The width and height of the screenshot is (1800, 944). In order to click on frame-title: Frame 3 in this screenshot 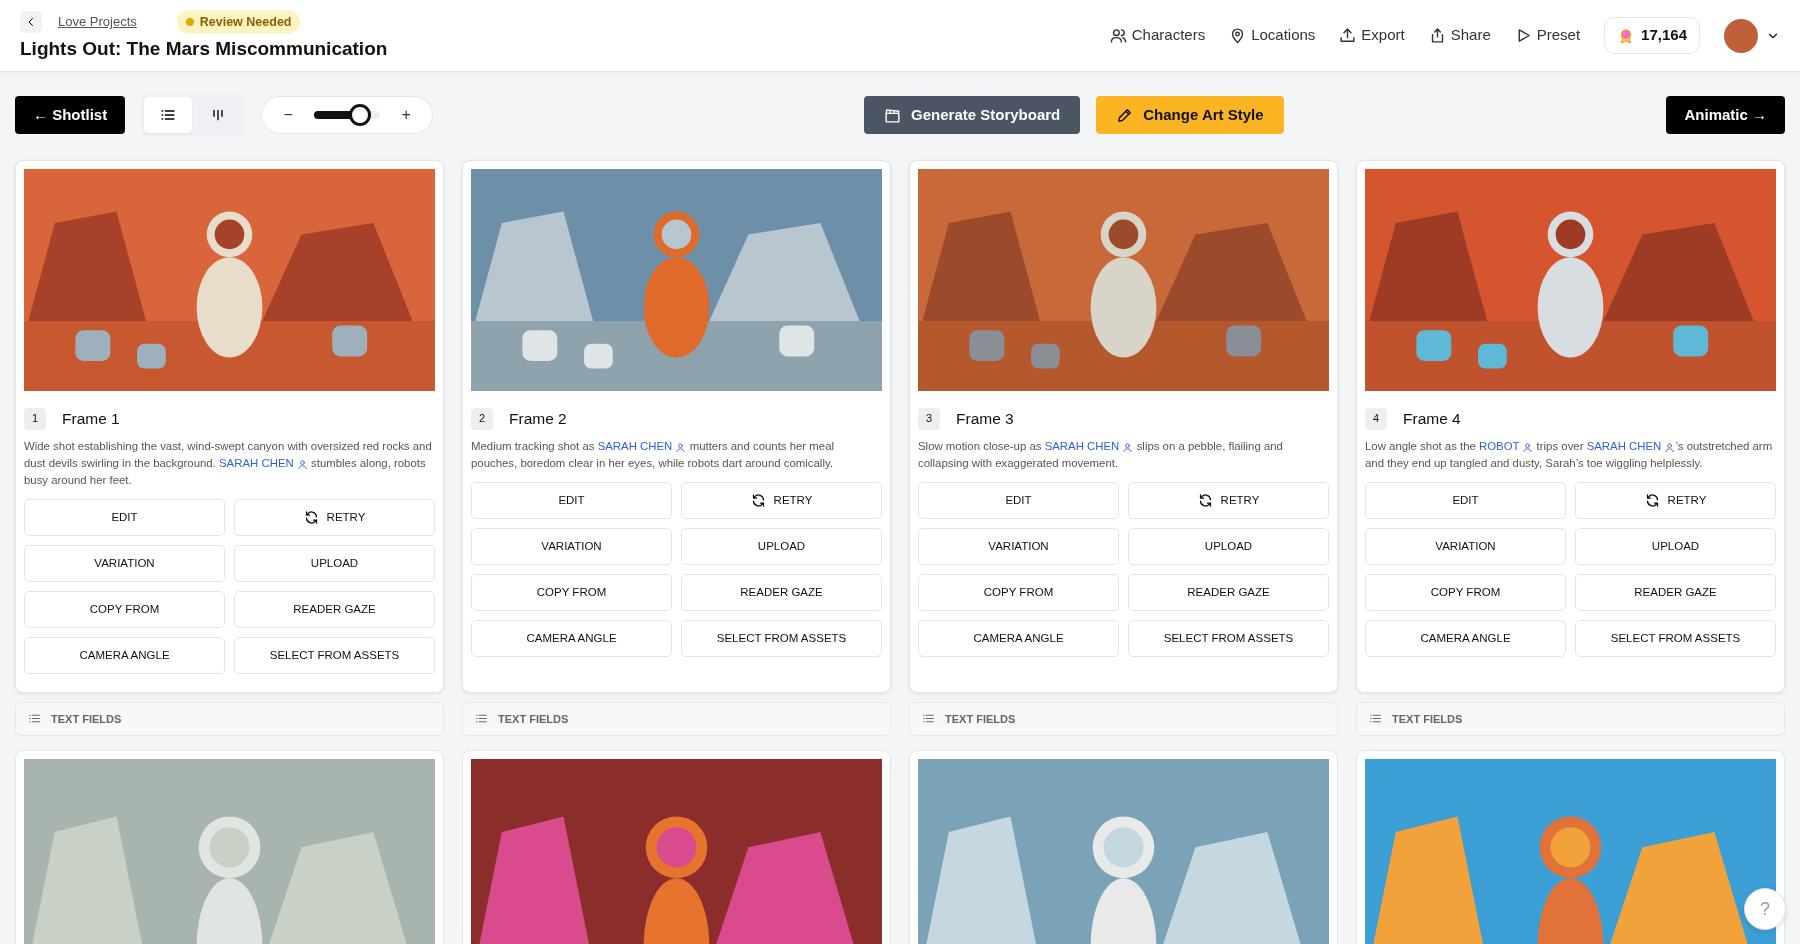, I will do `click(985, 419)`.